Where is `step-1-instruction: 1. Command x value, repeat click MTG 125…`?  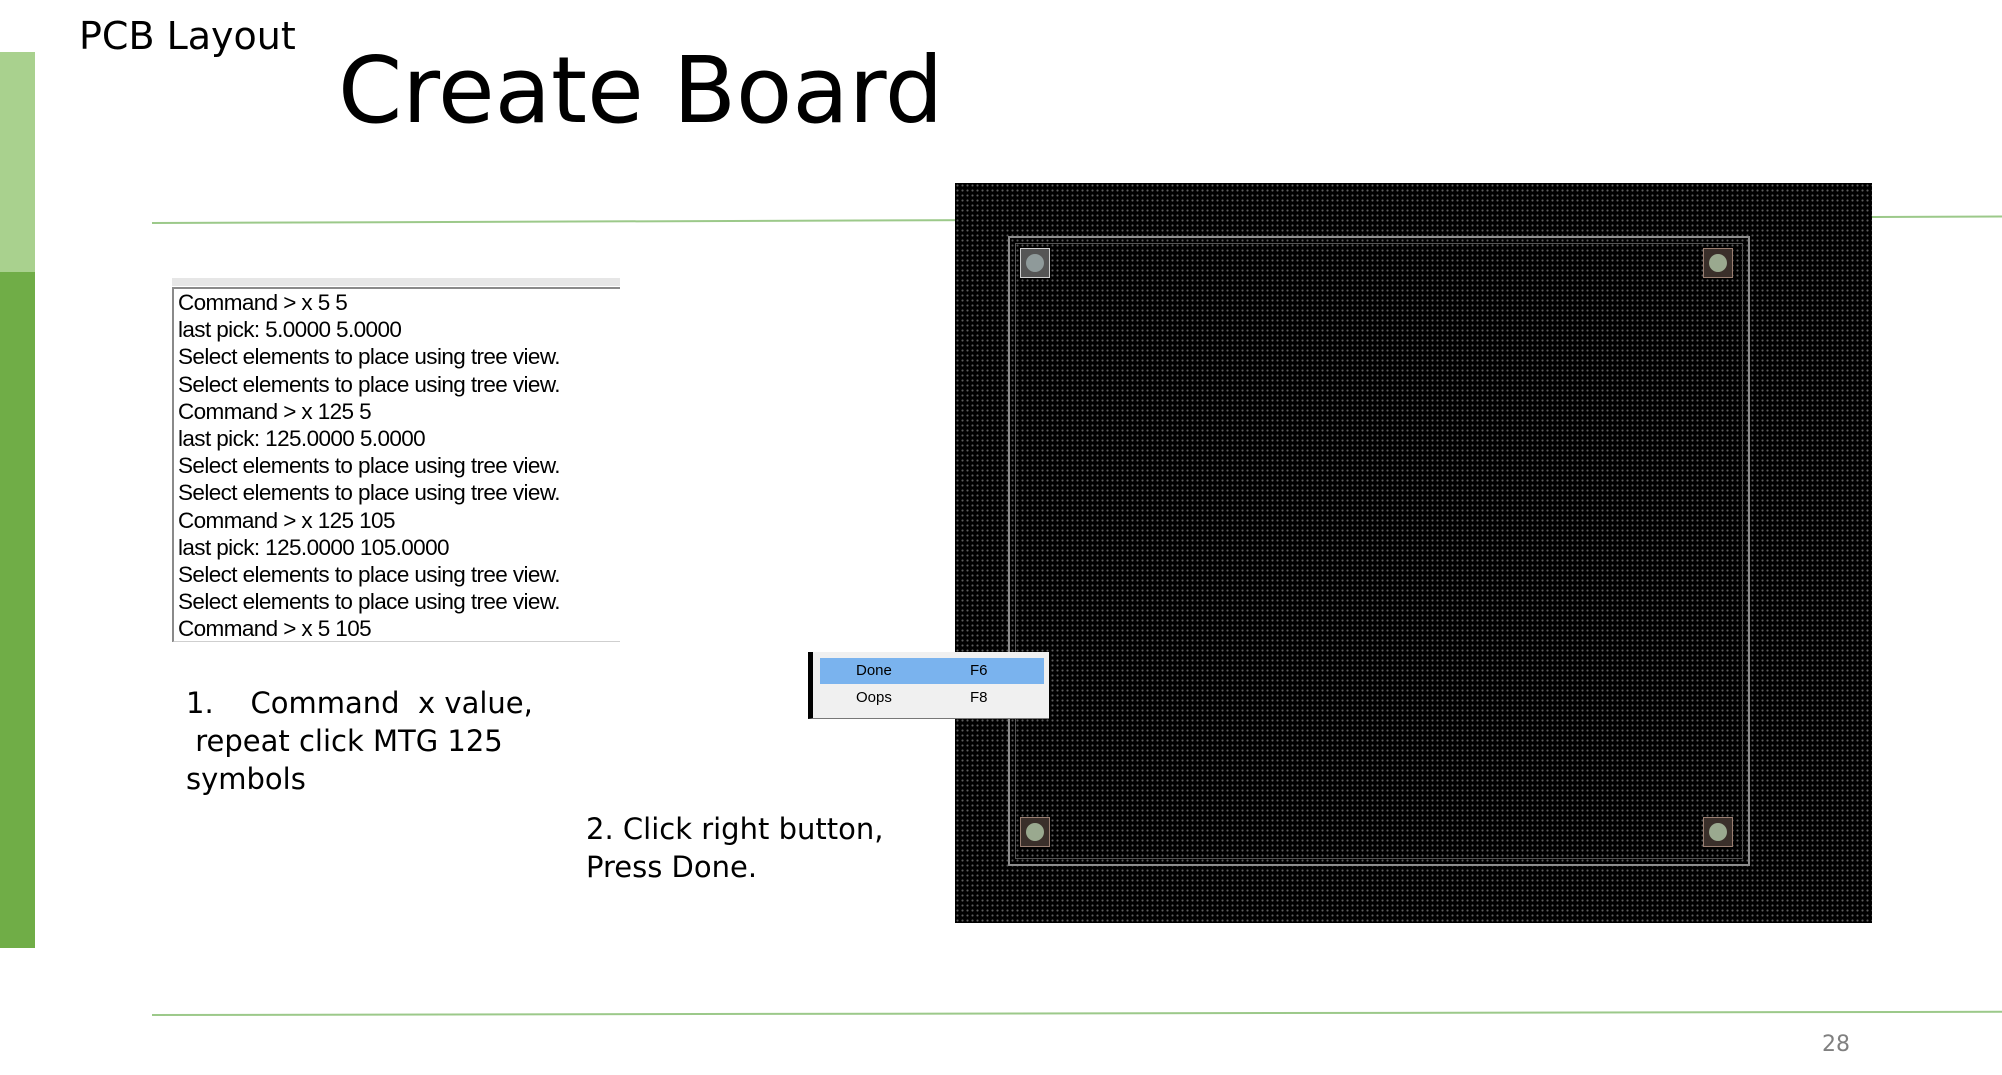
step-1-instruction: 1. Command x value, repeat click MTG 125… is located at coordinates (359, 741).